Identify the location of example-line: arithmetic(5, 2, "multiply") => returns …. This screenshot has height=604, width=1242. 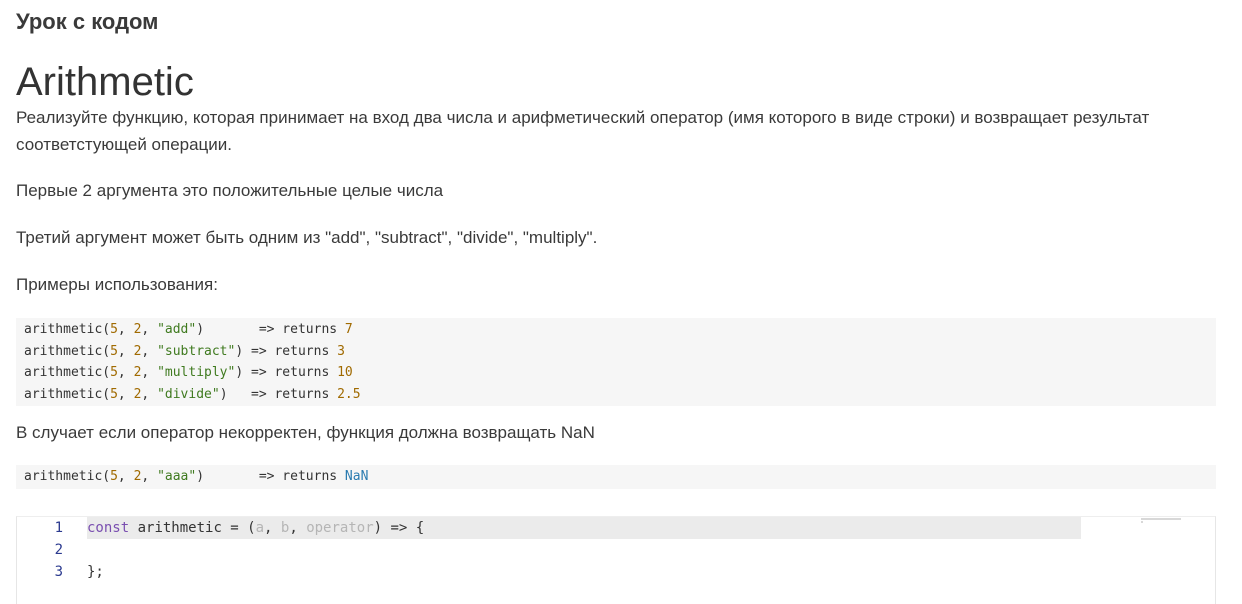
(188, 372).